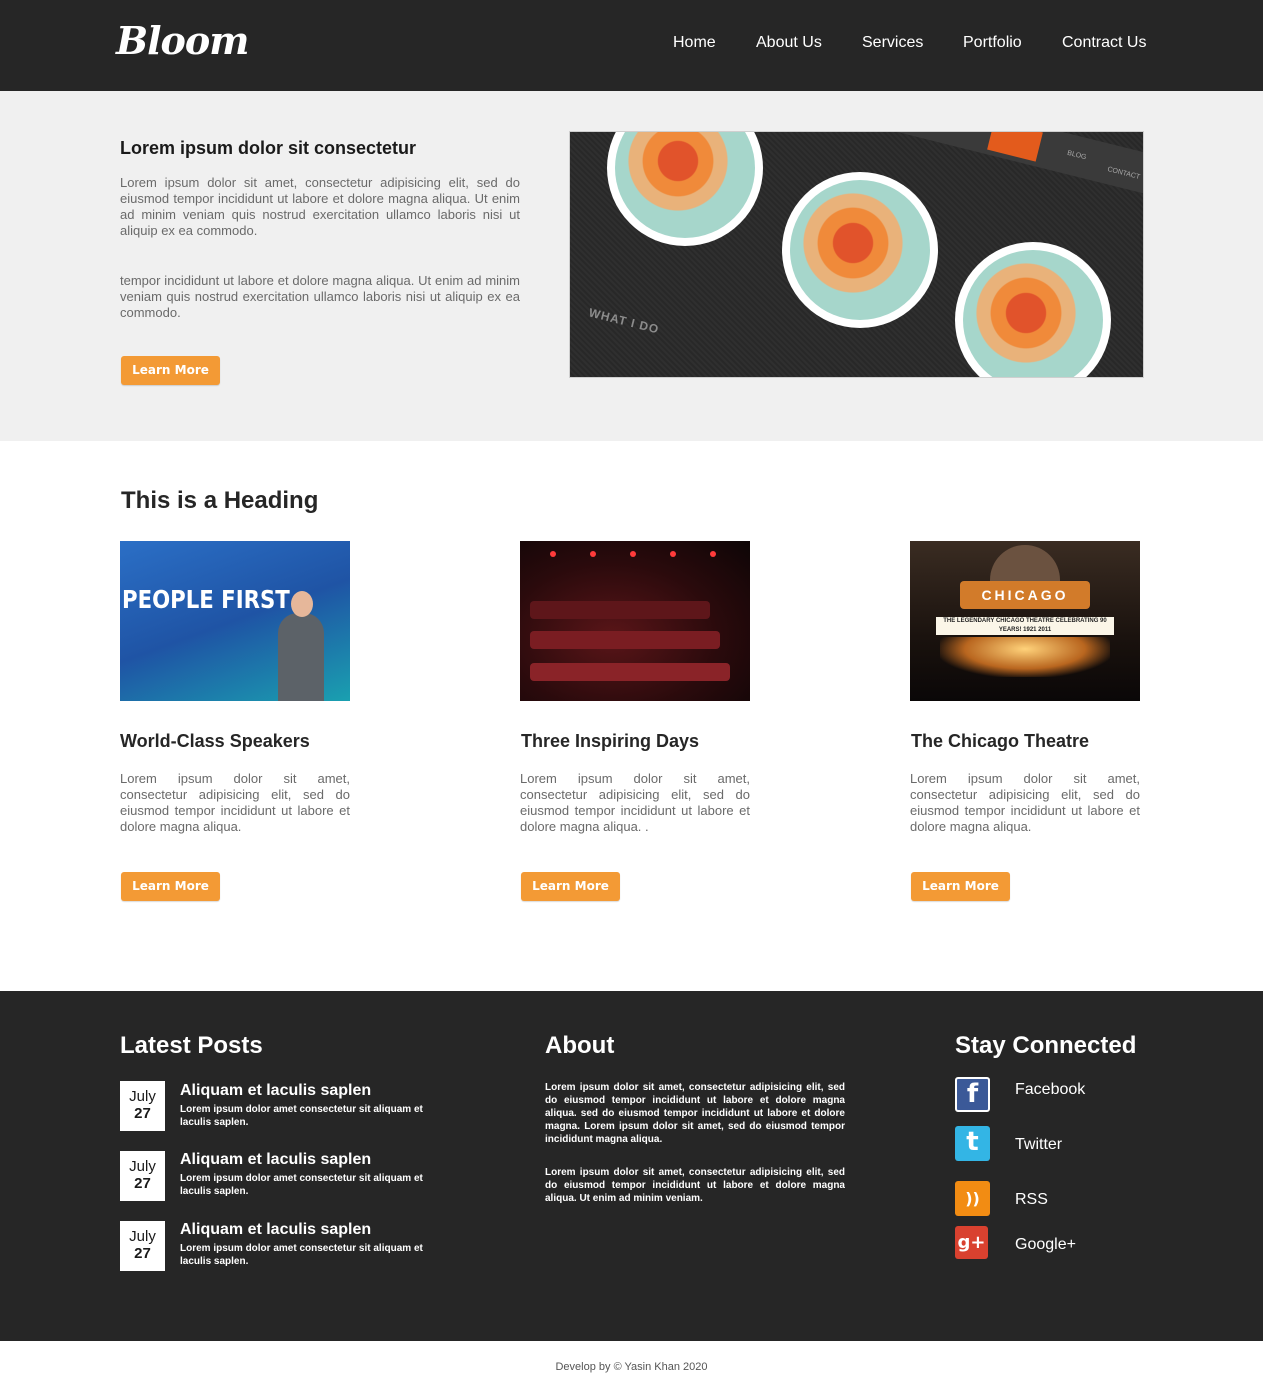 The width and height of the screenshot is (1263, 1391). I want to click on about-heading: About, so click(580, 1045).